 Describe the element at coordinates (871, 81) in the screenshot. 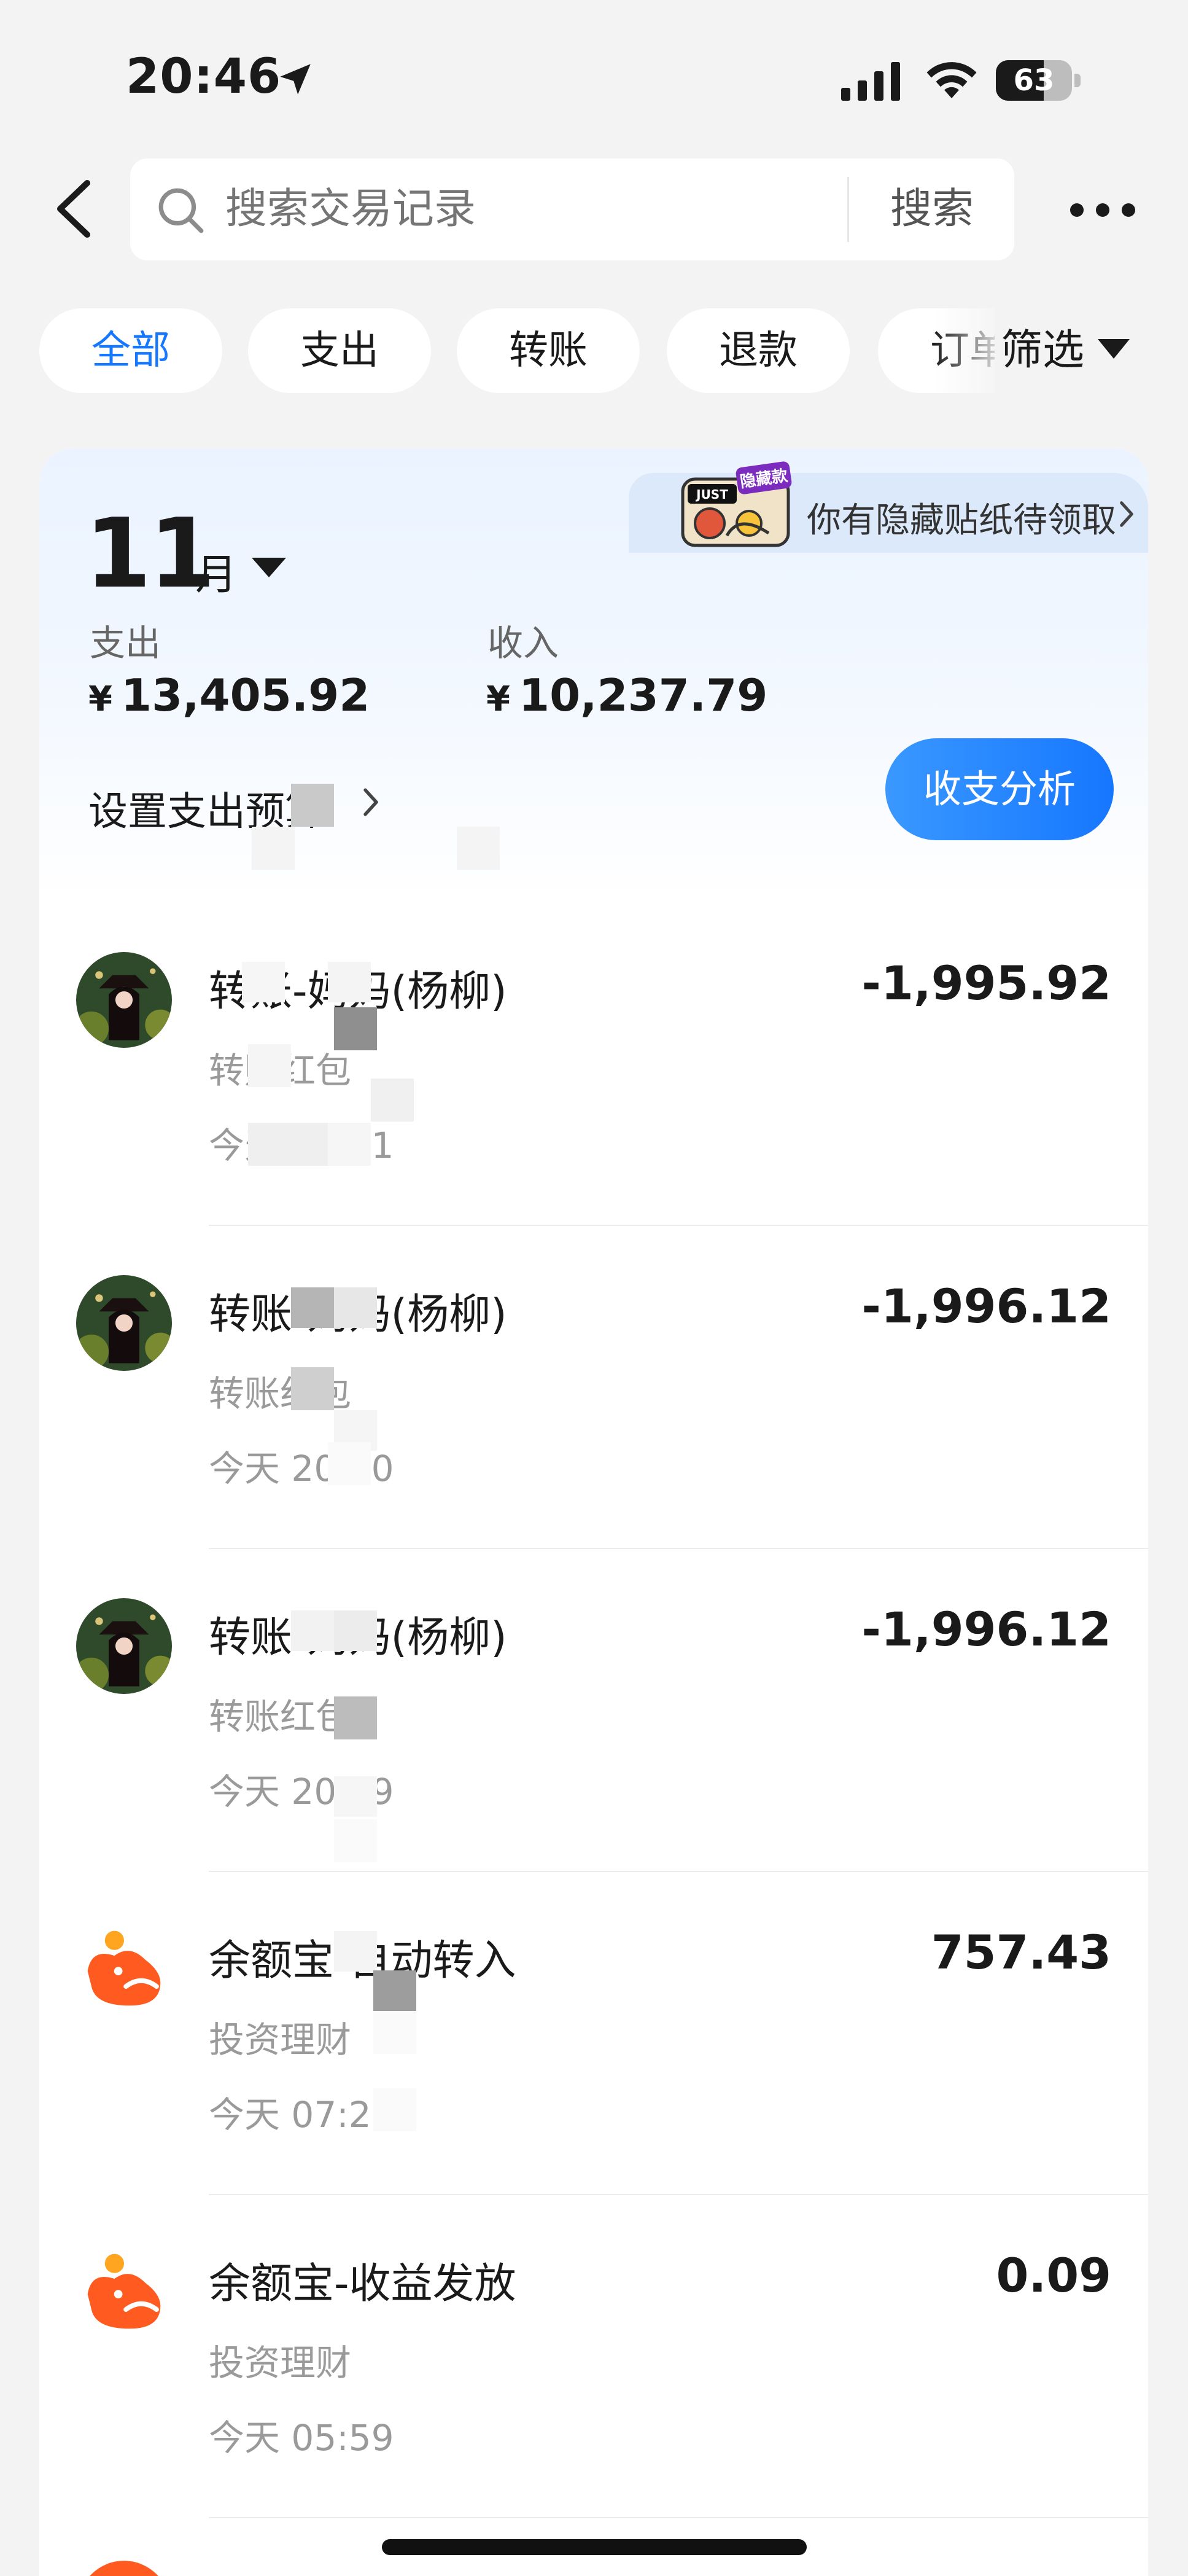

I see `signal-icon` at that location.